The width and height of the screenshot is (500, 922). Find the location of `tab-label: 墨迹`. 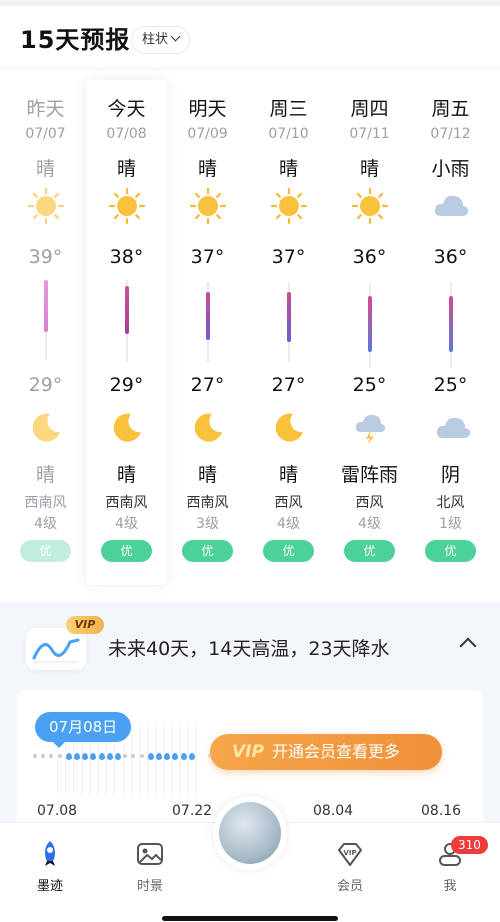

tab-label: 墨迹 is located at coordinates (49, 886).